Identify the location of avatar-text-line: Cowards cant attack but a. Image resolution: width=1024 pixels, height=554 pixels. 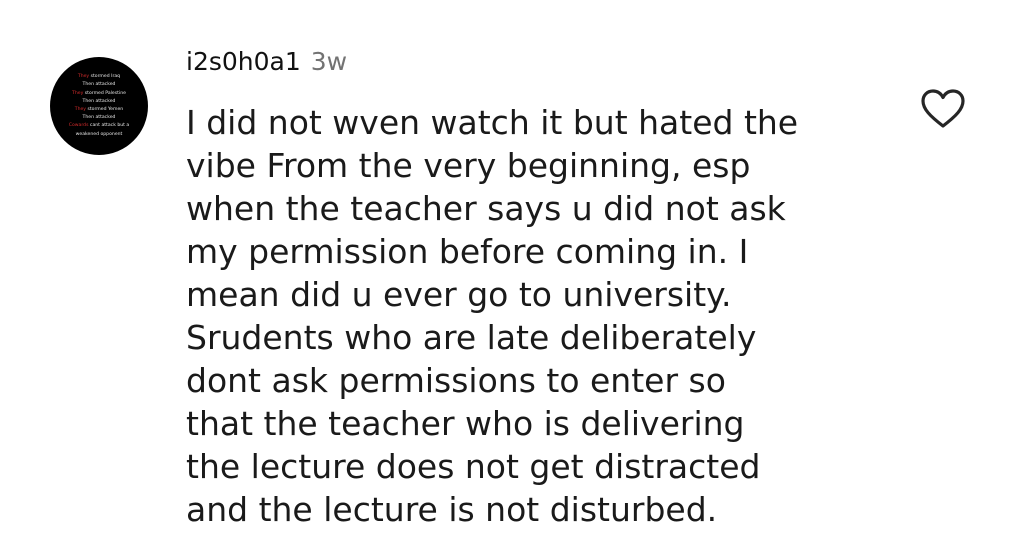
(99, 126).